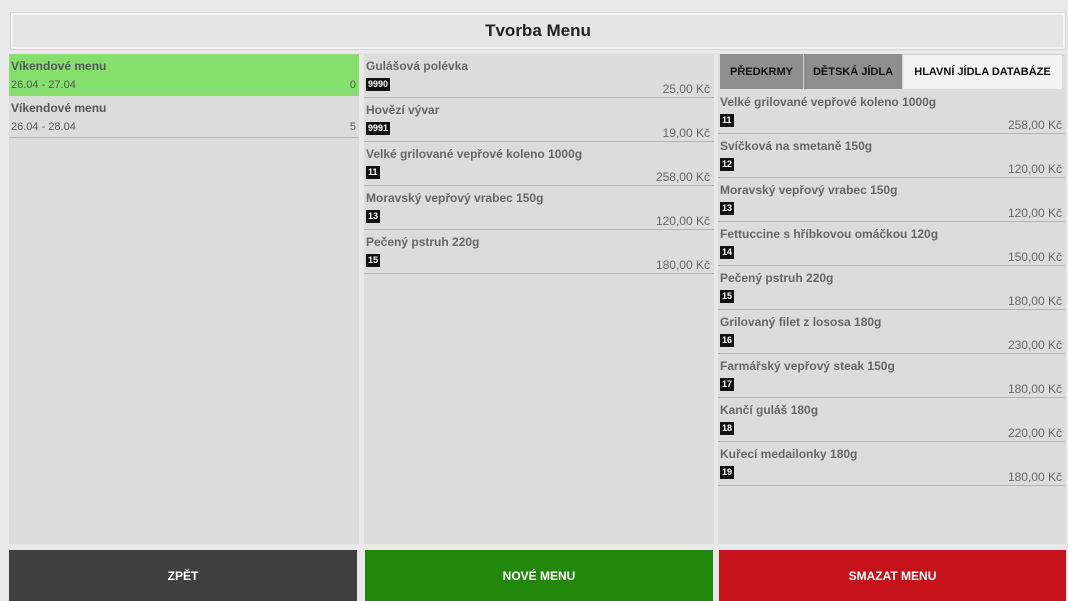  I want to click on database-item-row: Pečený pstruh 220g 15 180,00 Kč, so click(892, 288).